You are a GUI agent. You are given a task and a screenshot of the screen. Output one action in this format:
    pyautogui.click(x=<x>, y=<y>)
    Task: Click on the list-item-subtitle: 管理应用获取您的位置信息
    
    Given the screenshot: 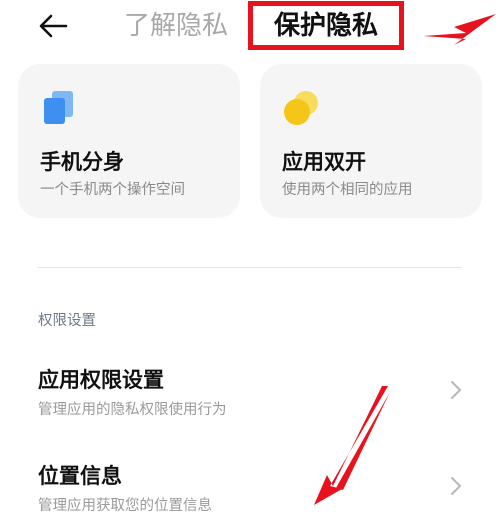 What is the action you would take?
    pyautogui.click(x=125, y=506)
    